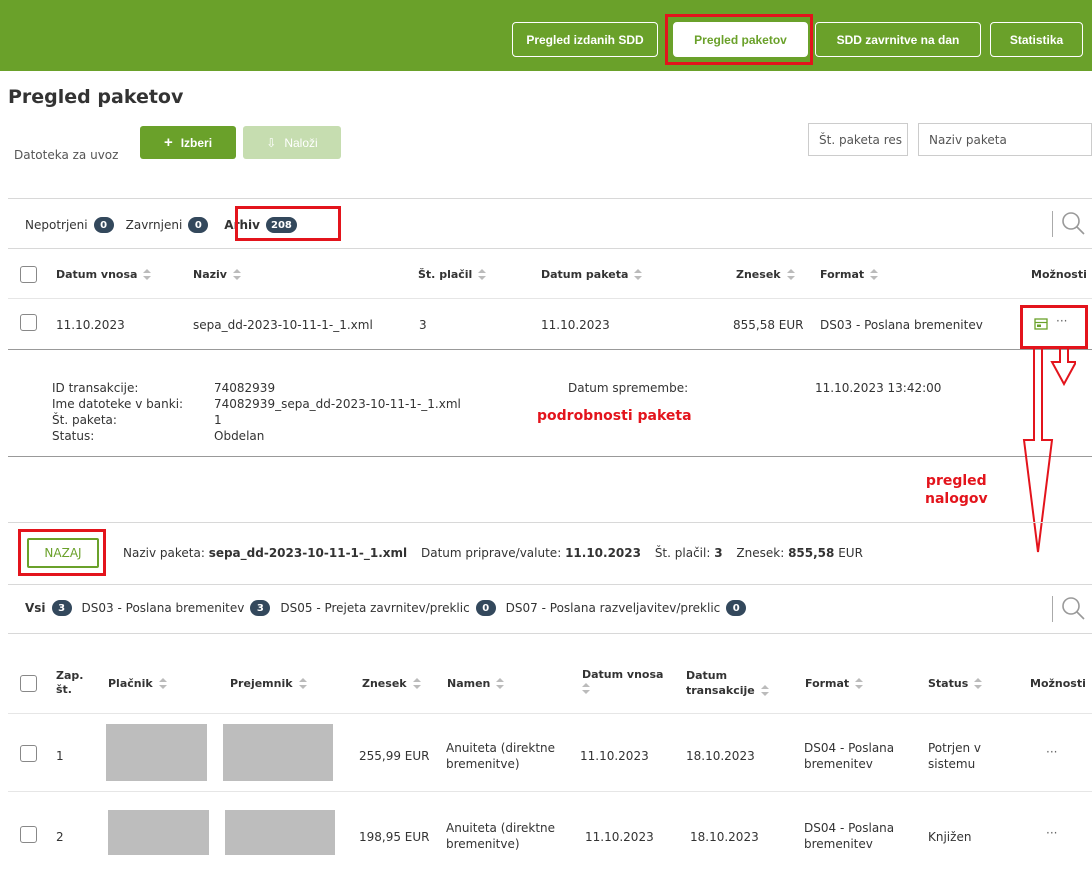 This screenshot has width=1092, height=877. What do you see at coordinates (268, 683) in the screenshot?
I see `col-header-recipient: Prejemnik` at bounding box center [268, 683].